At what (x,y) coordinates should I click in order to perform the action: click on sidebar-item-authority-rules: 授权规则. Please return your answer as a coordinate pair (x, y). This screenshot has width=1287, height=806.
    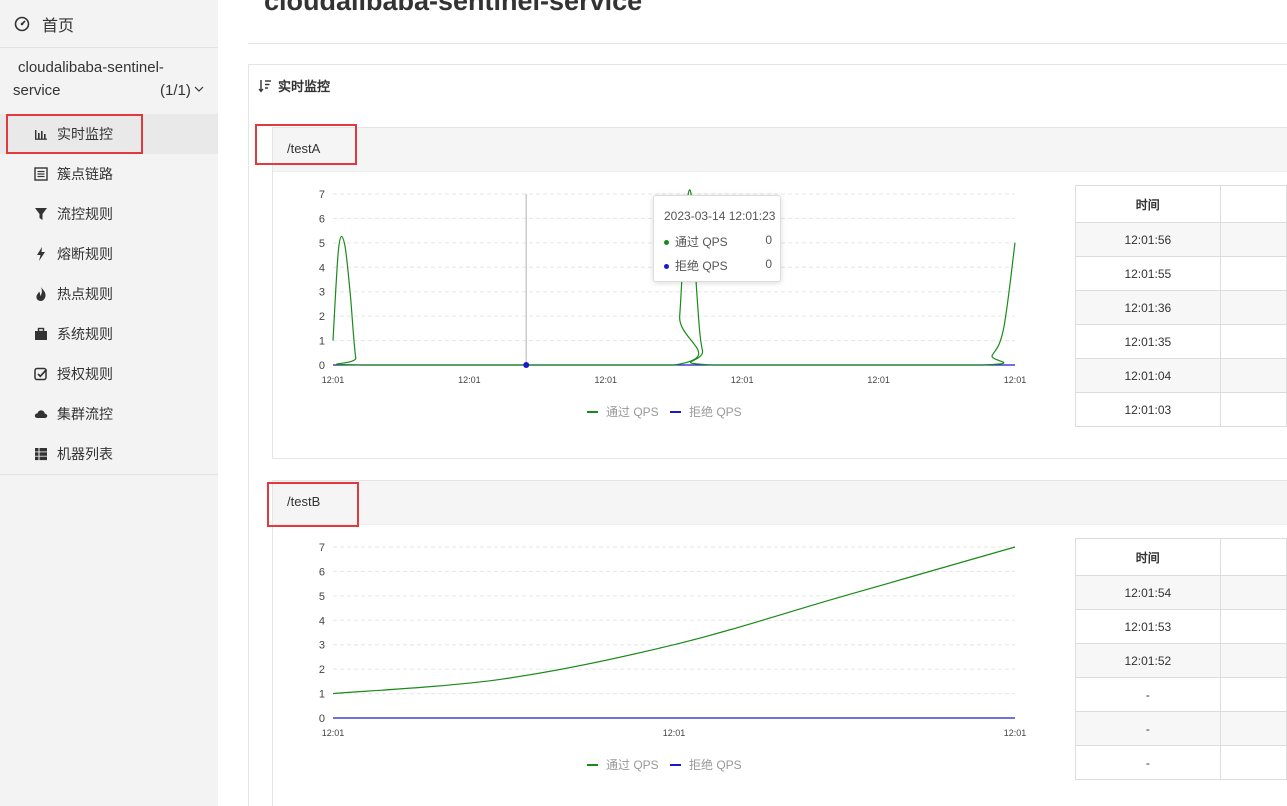
    Looking at the image, I should click on (109, 374).